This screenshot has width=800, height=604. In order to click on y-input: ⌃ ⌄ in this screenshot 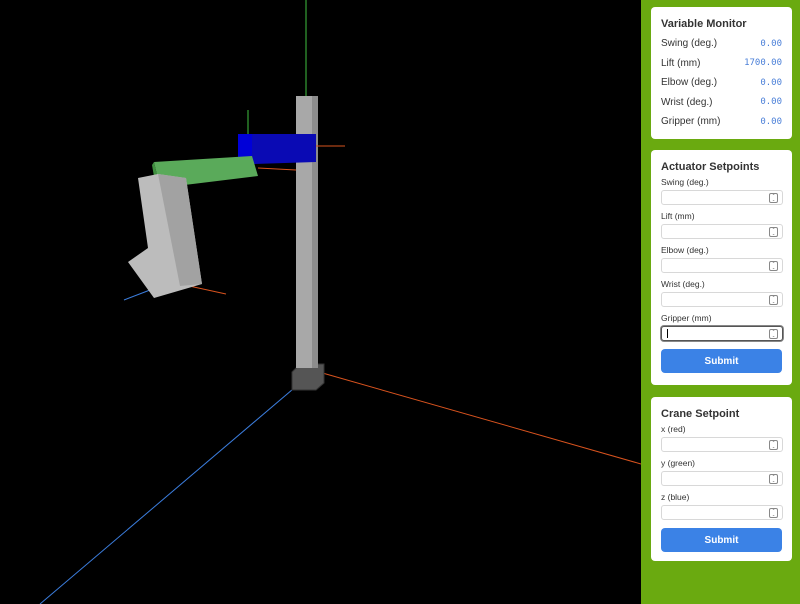, I will do `click(722, 478)`.